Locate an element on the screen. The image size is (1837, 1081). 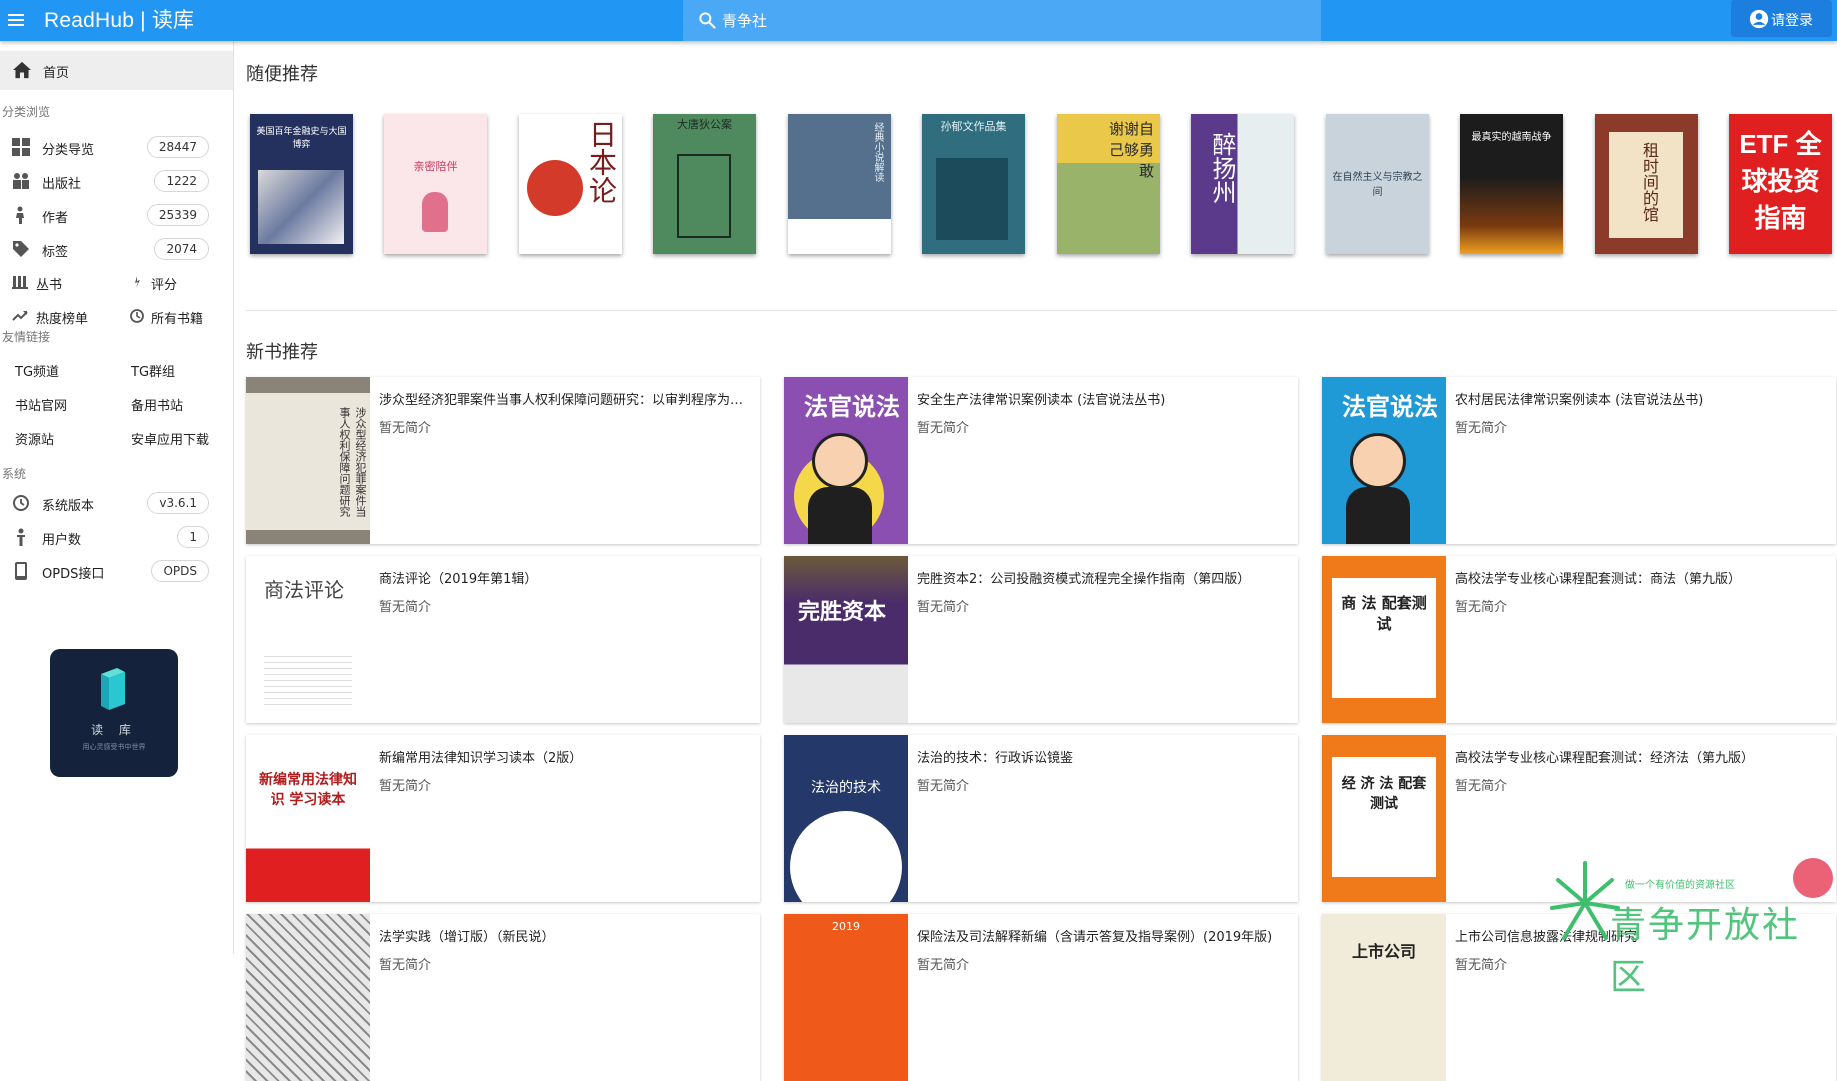
book-thumbnail: 完胜资本 is located at coordinates (846, 639).